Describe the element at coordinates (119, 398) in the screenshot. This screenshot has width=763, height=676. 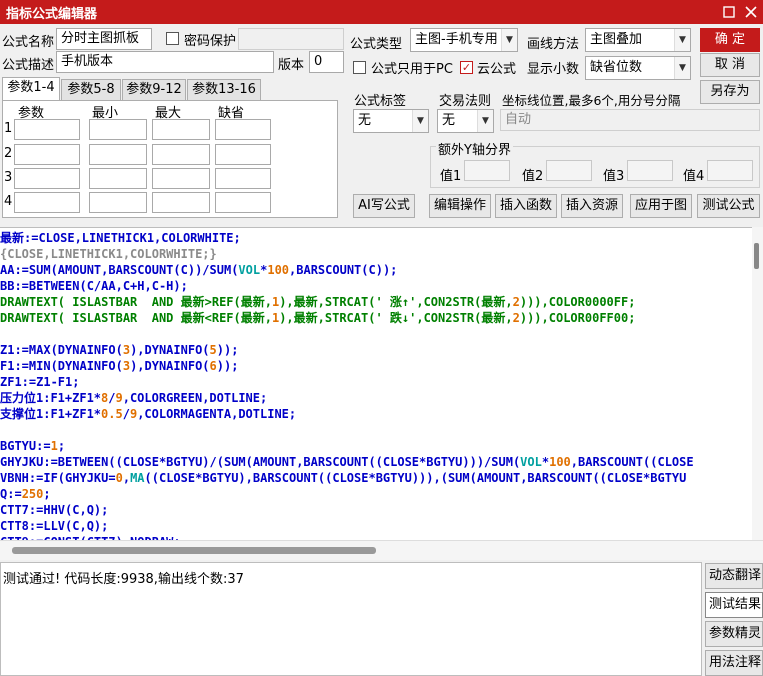
I see `code-token: 9` at that location.